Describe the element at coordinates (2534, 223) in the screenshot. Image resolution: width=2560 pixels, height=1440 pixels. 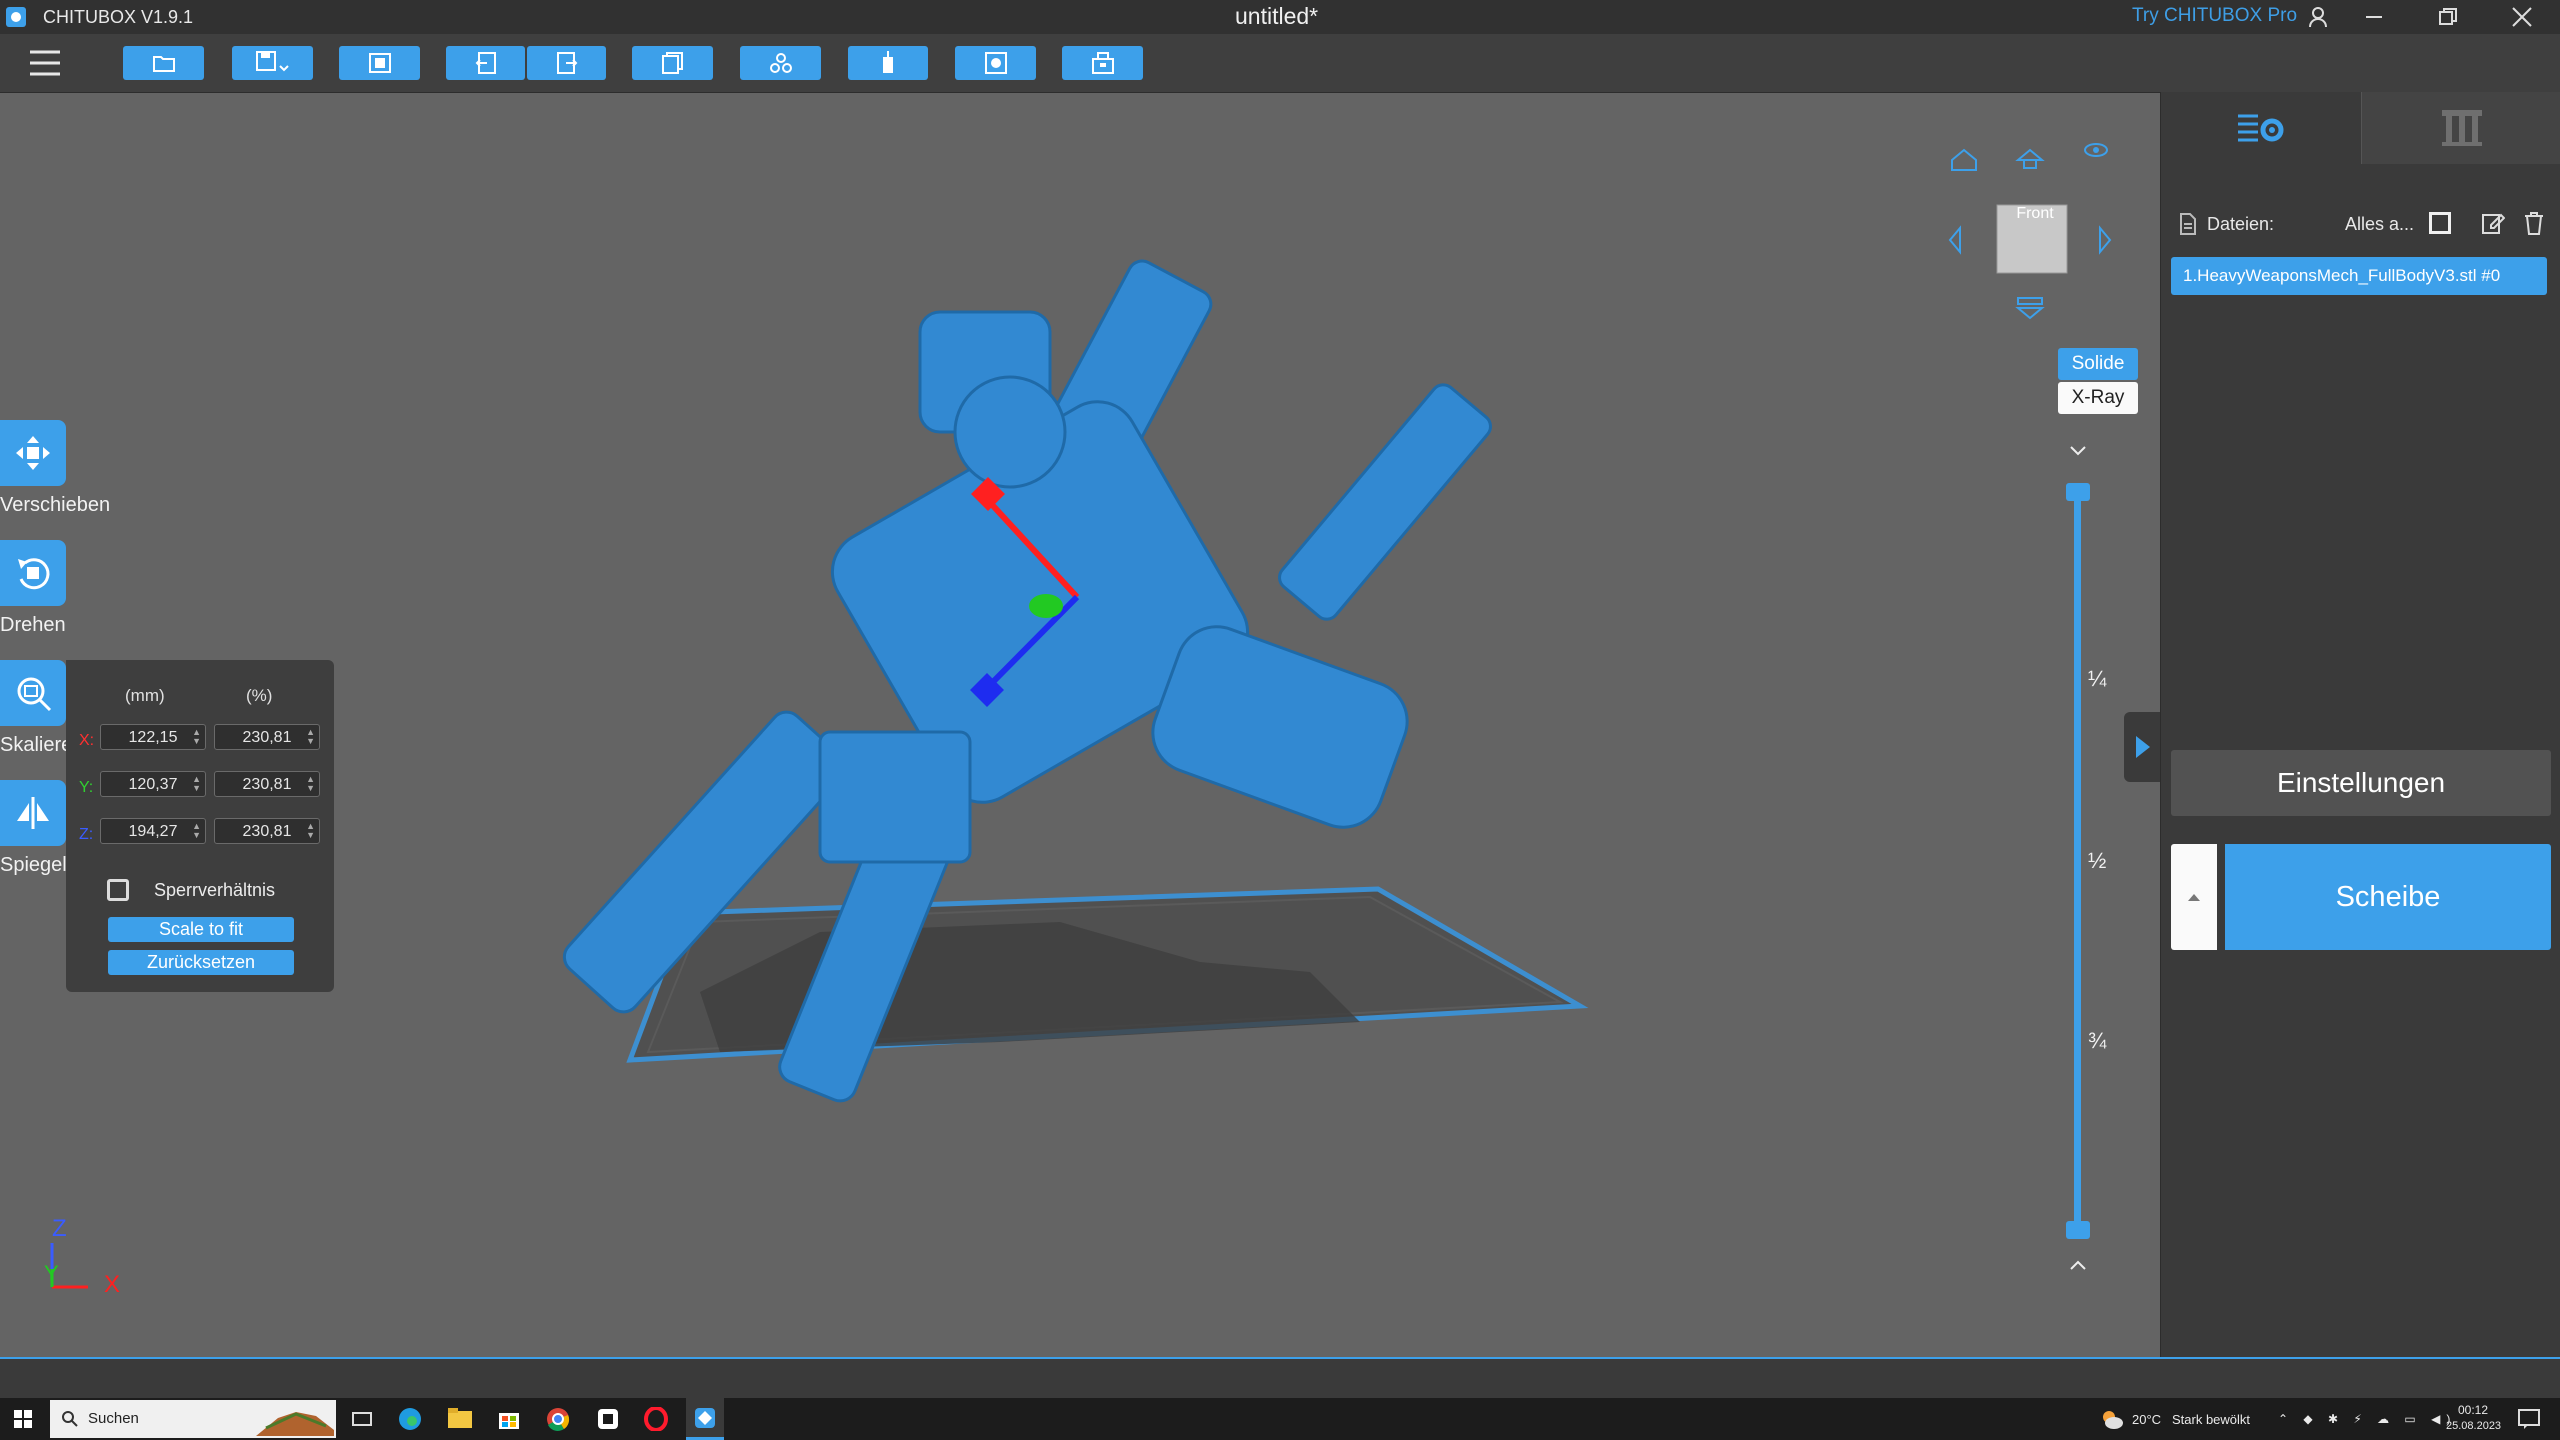
I see `trash-icon` at that location.